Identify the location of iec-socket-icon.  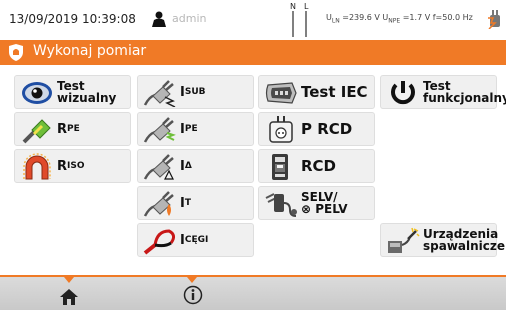
(281, 93).